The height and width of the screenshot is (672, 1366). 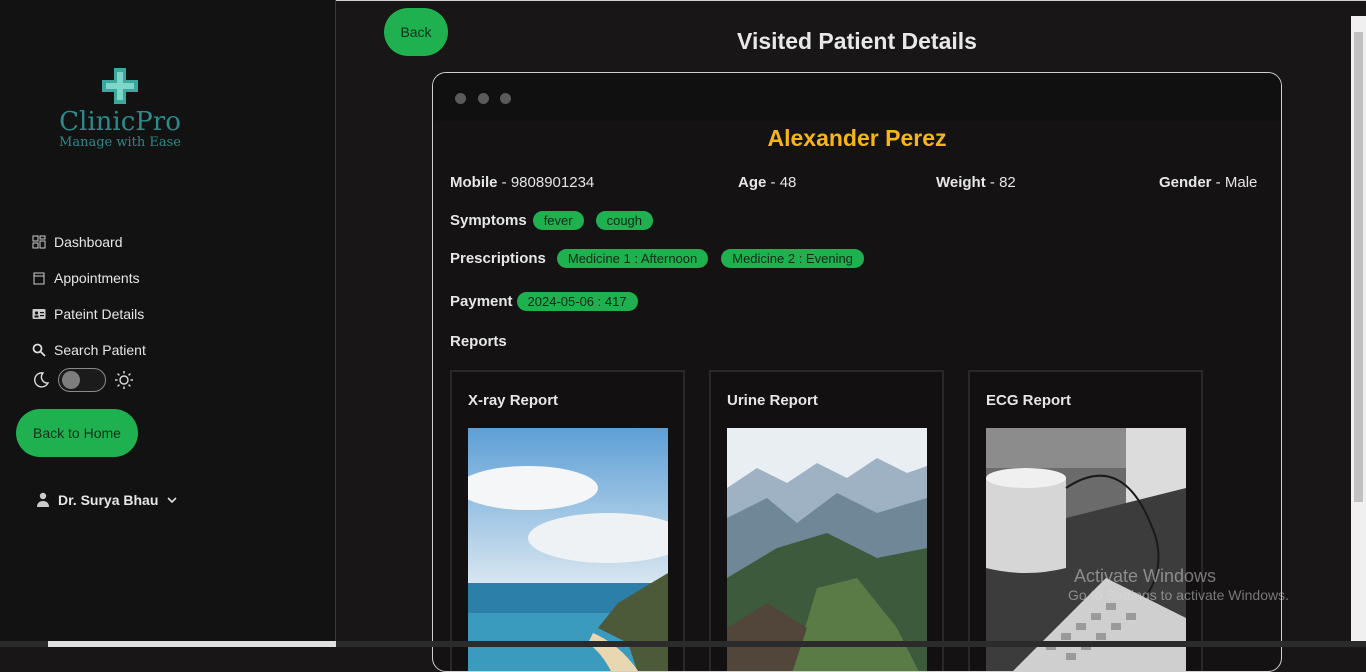 What do you see at coordinates (1145, 576) in the screenshot?
I see `watermark-title: Activate Windows` at bounding box center [1145, 576].